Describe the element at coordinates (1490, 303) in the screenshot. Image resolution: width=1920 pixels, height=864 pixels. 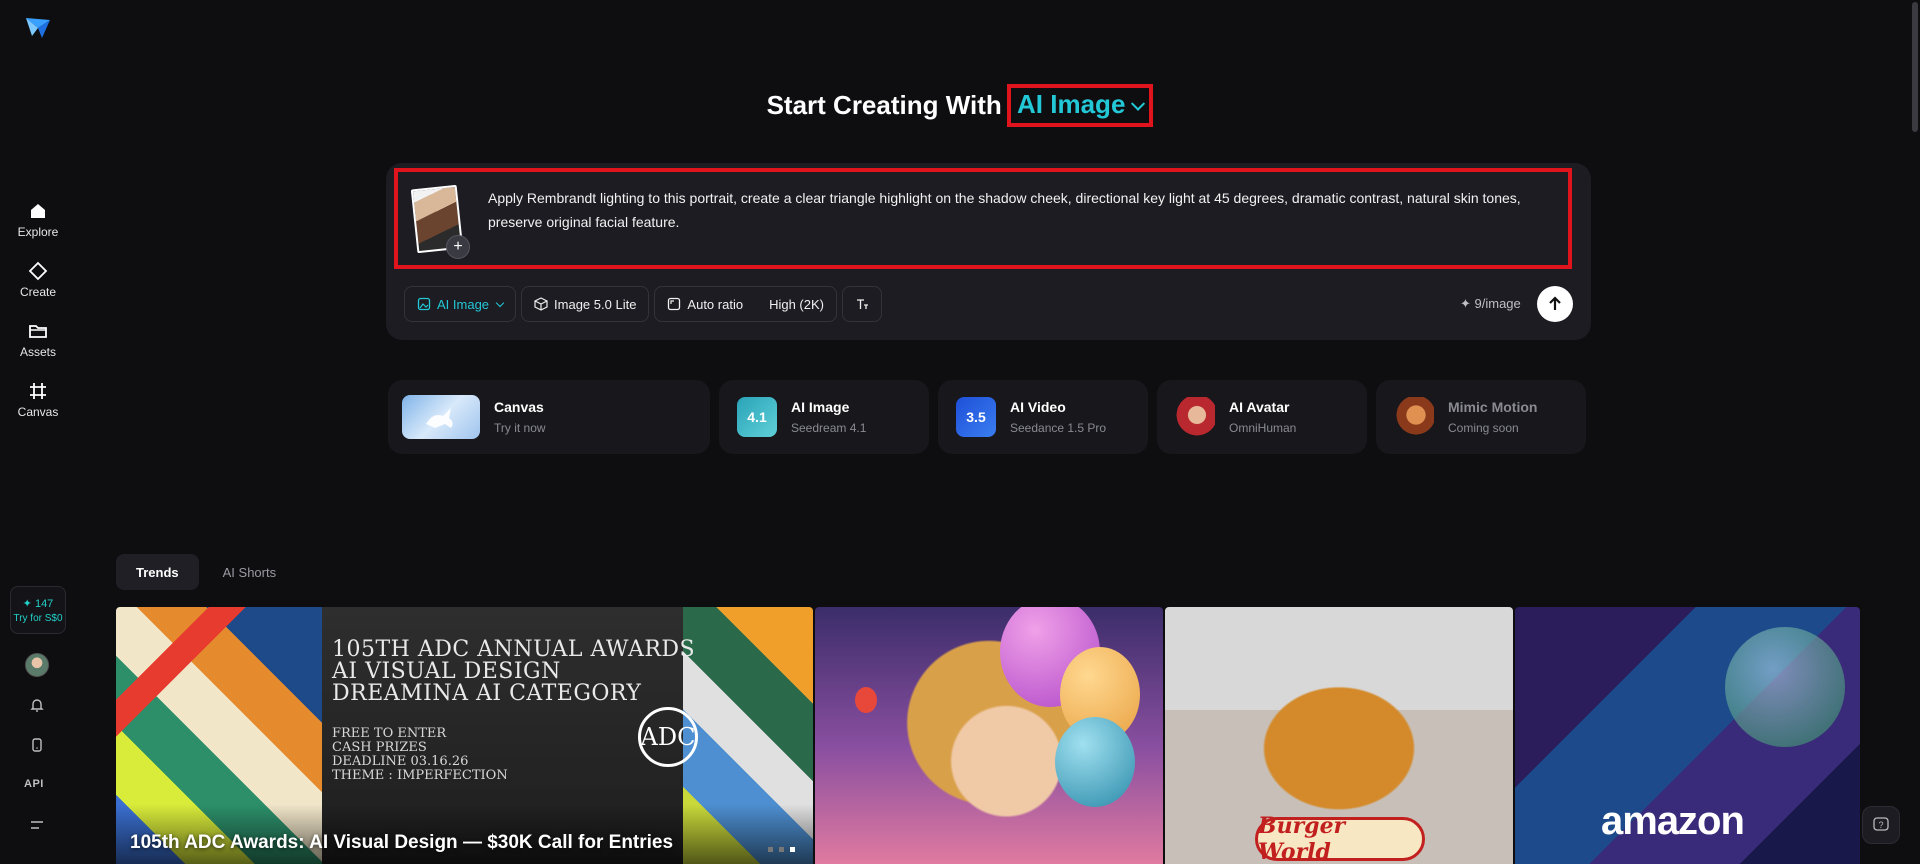
I see `cost-per-image: ✦ 9/image` at that location.